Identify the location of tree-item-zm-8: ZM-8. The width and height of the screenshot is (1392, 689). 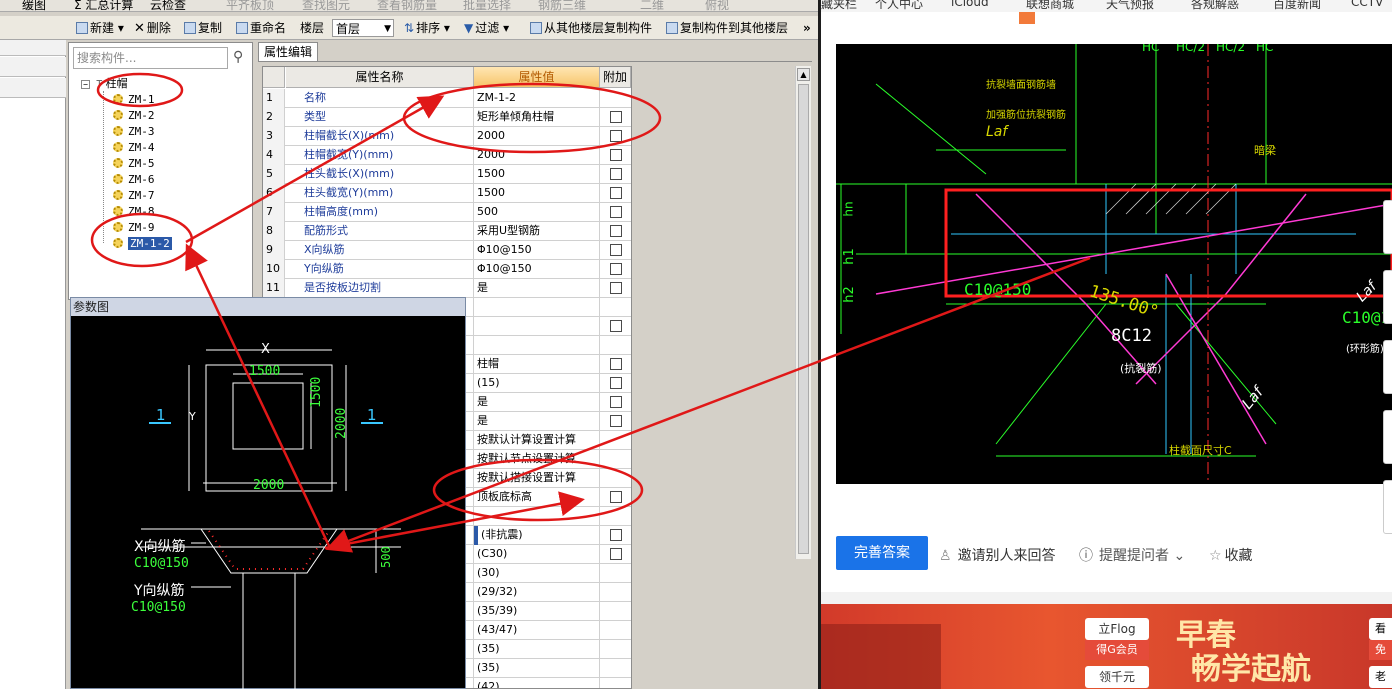
(134, 211).